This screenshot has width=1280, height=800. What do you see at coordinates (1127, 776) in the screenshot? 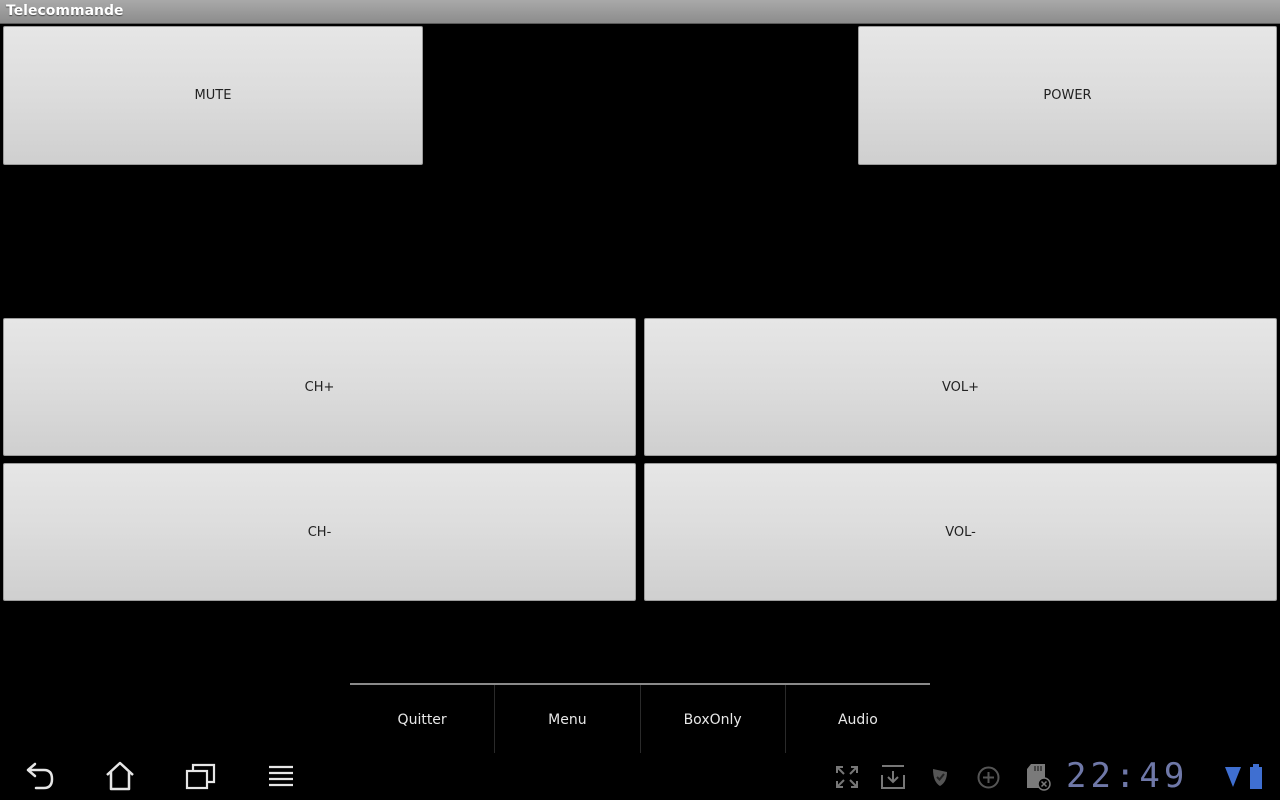
I see `status-clock: 22:49` at bounding box center [1127, 776].